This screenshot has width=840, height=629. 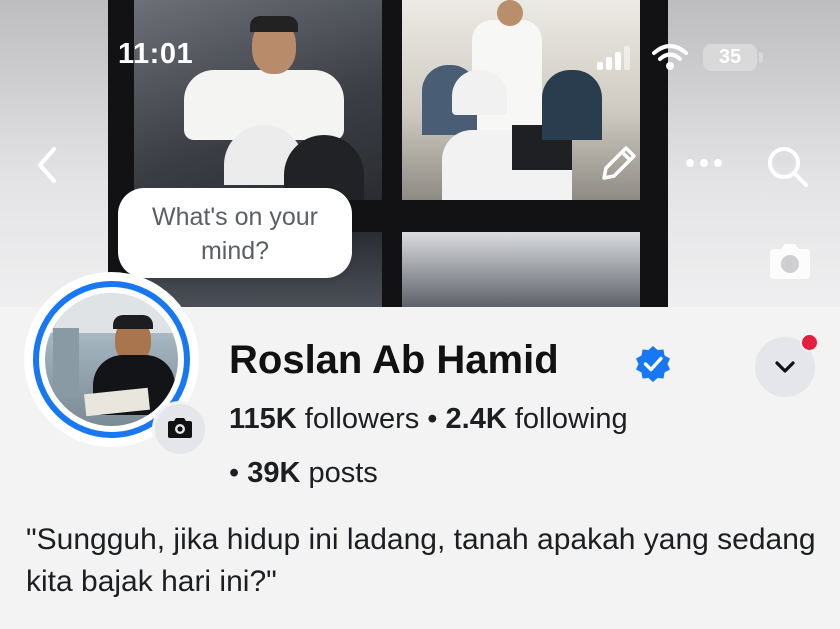 I want to click on battery-indicator: 35, so click(x=730, y=57).